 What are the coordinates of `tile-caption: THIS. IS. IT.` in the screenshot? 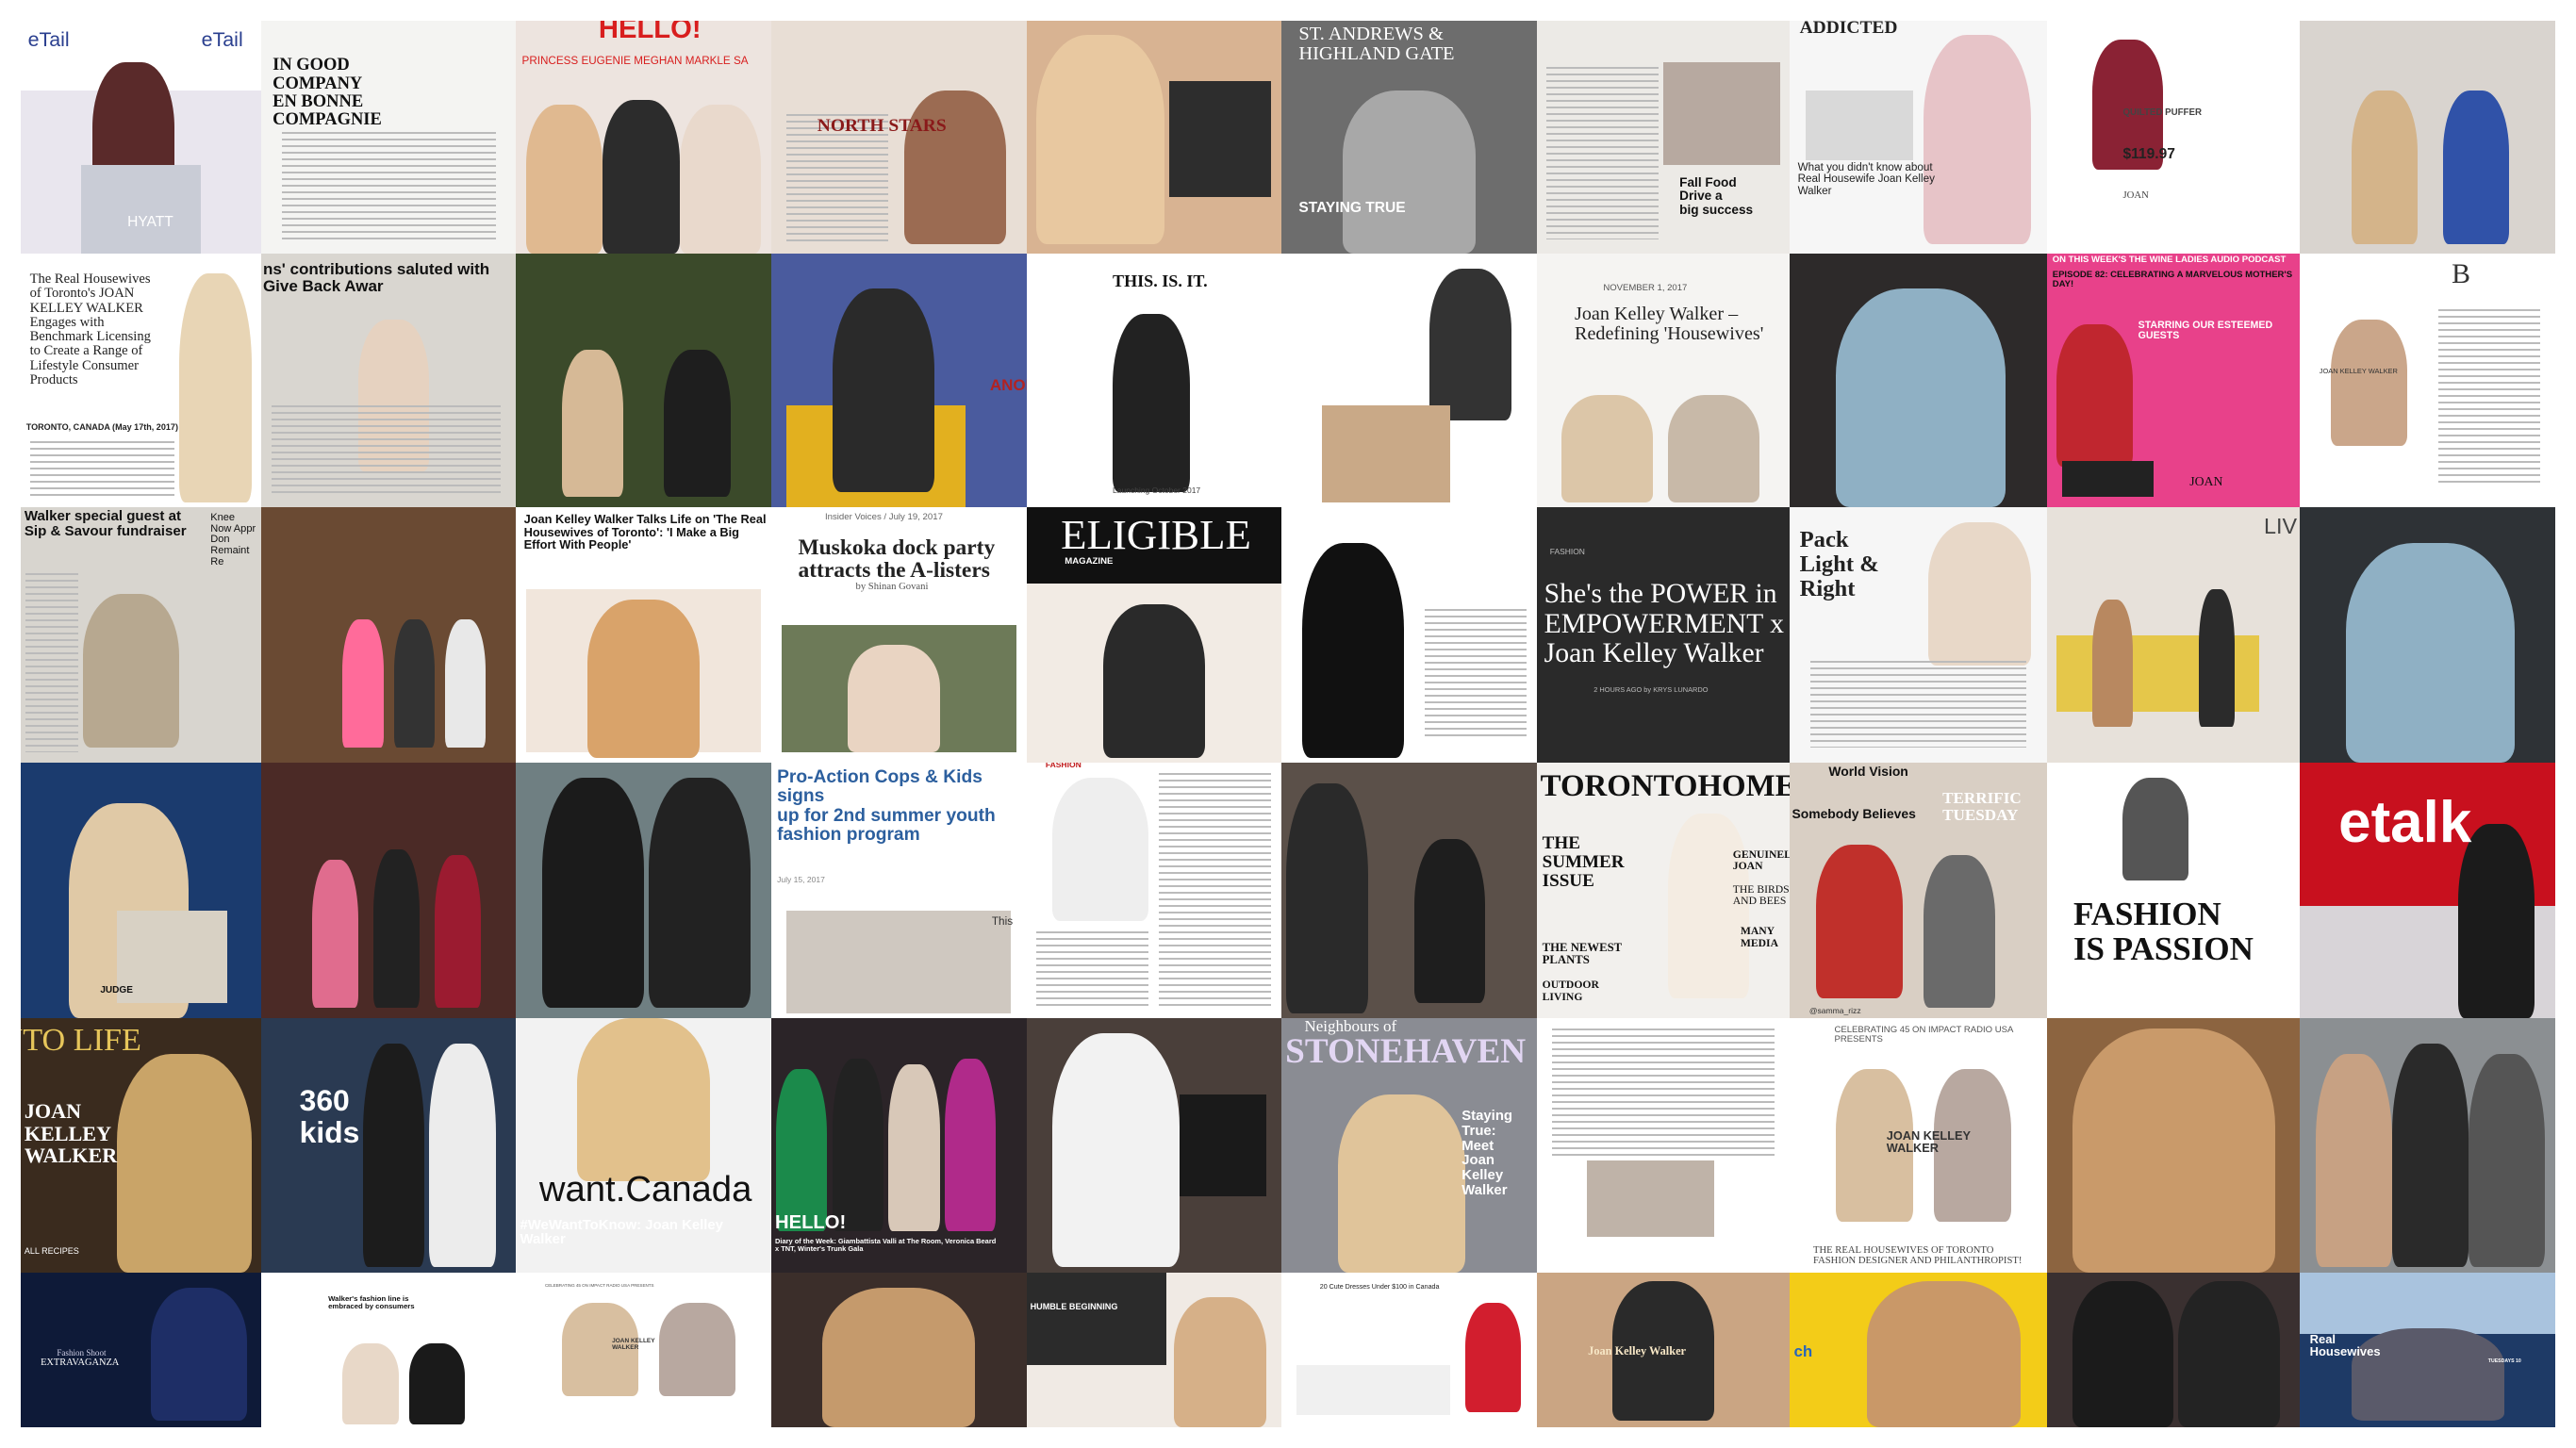 It's located at (1160, 280).